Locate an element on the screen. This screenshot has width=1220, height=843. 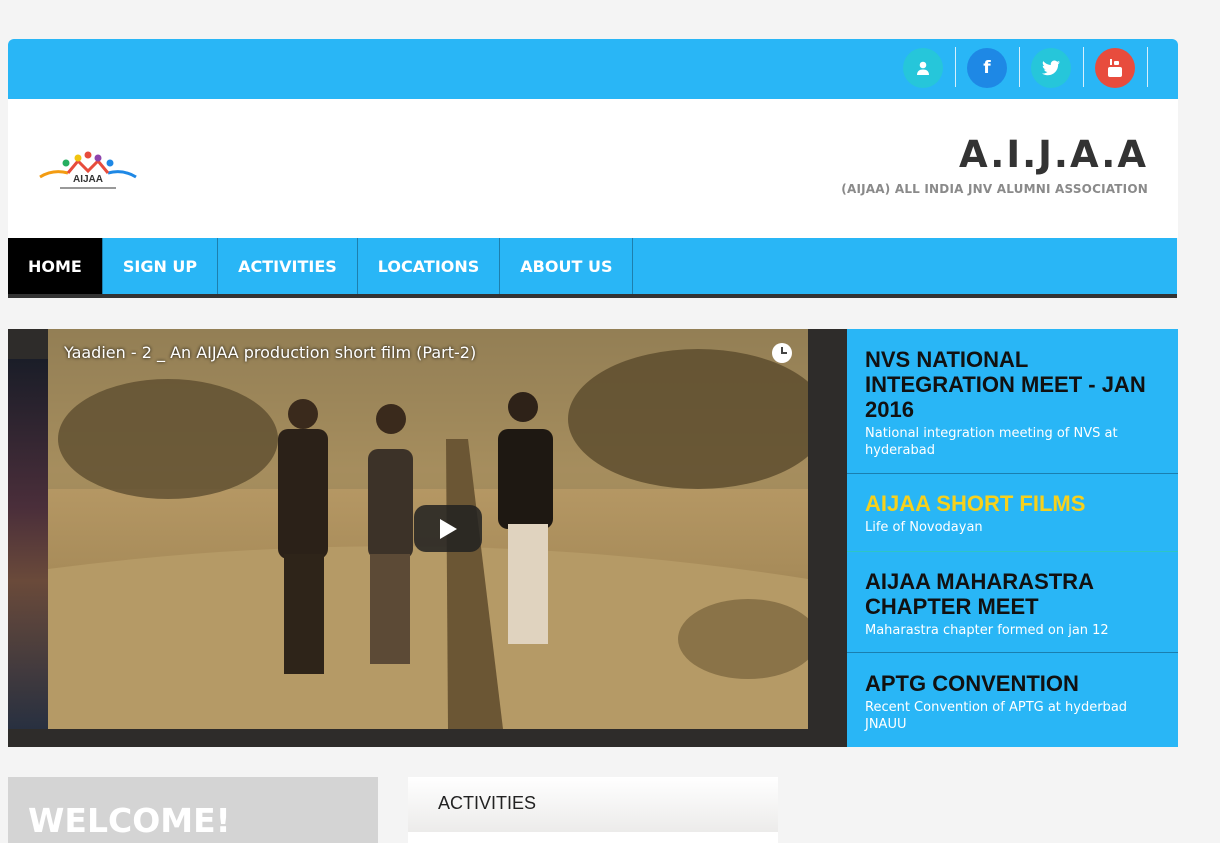
facebook-icon: f is located at coordinates (987, 68).